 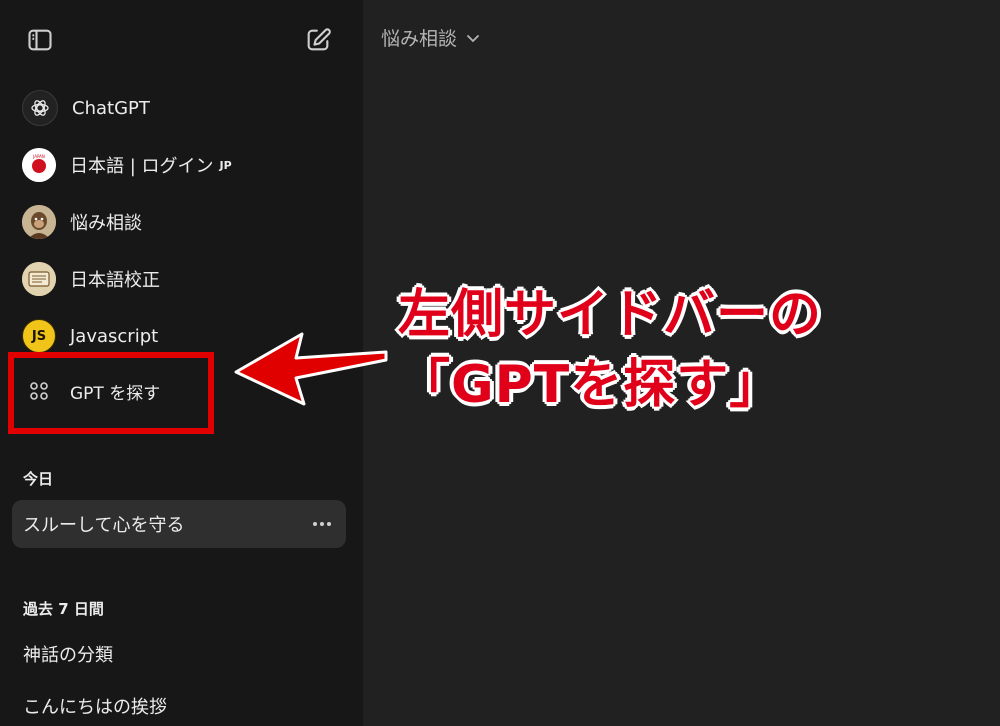 I want to click on chat-title: こんにちはの挨拶, so click(x=95, y=707).